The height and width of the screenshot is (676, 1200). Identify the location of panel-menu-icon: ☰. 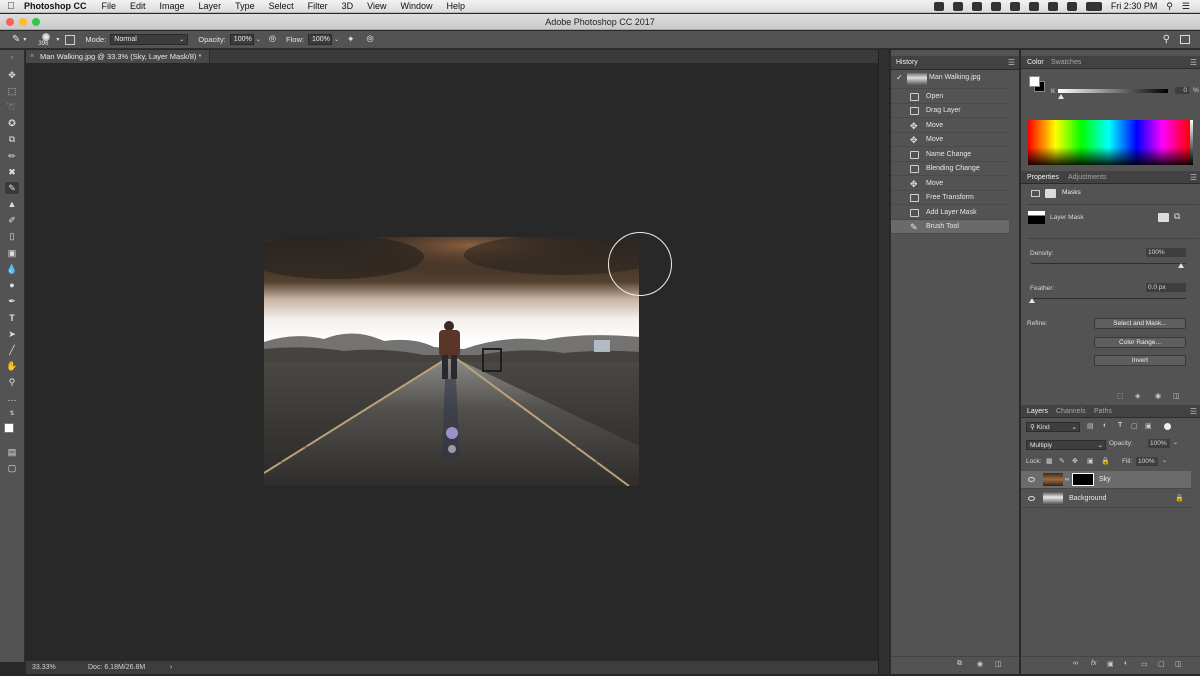
(1193, 177).